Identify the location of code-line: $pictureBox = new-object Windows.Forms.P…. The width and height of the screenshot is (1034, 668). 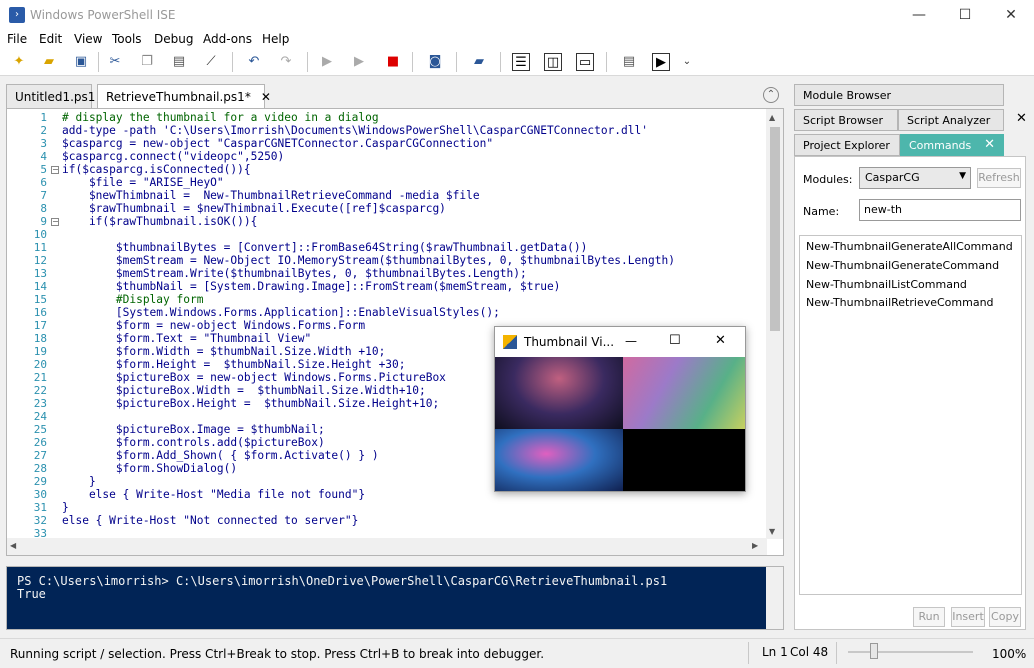
(254, 377).